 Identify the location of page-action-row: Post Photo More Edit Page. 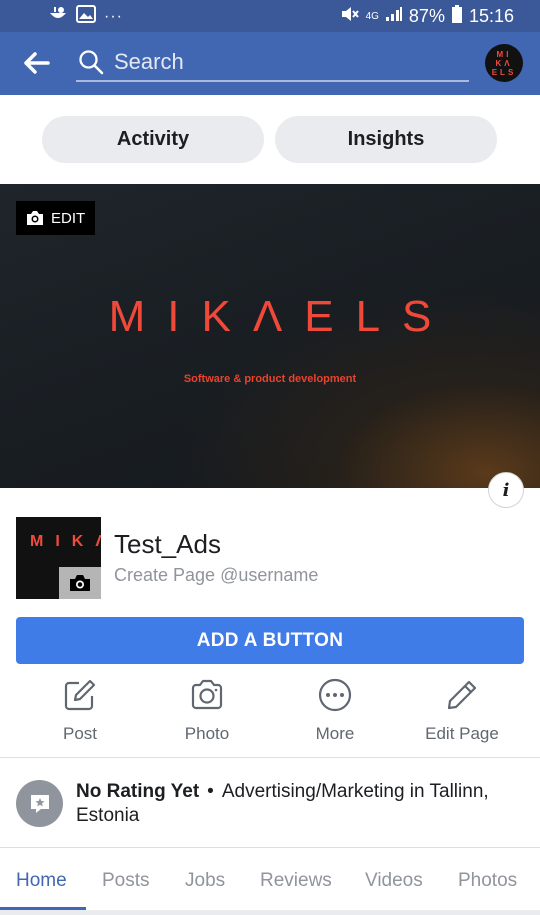
(270, 717).